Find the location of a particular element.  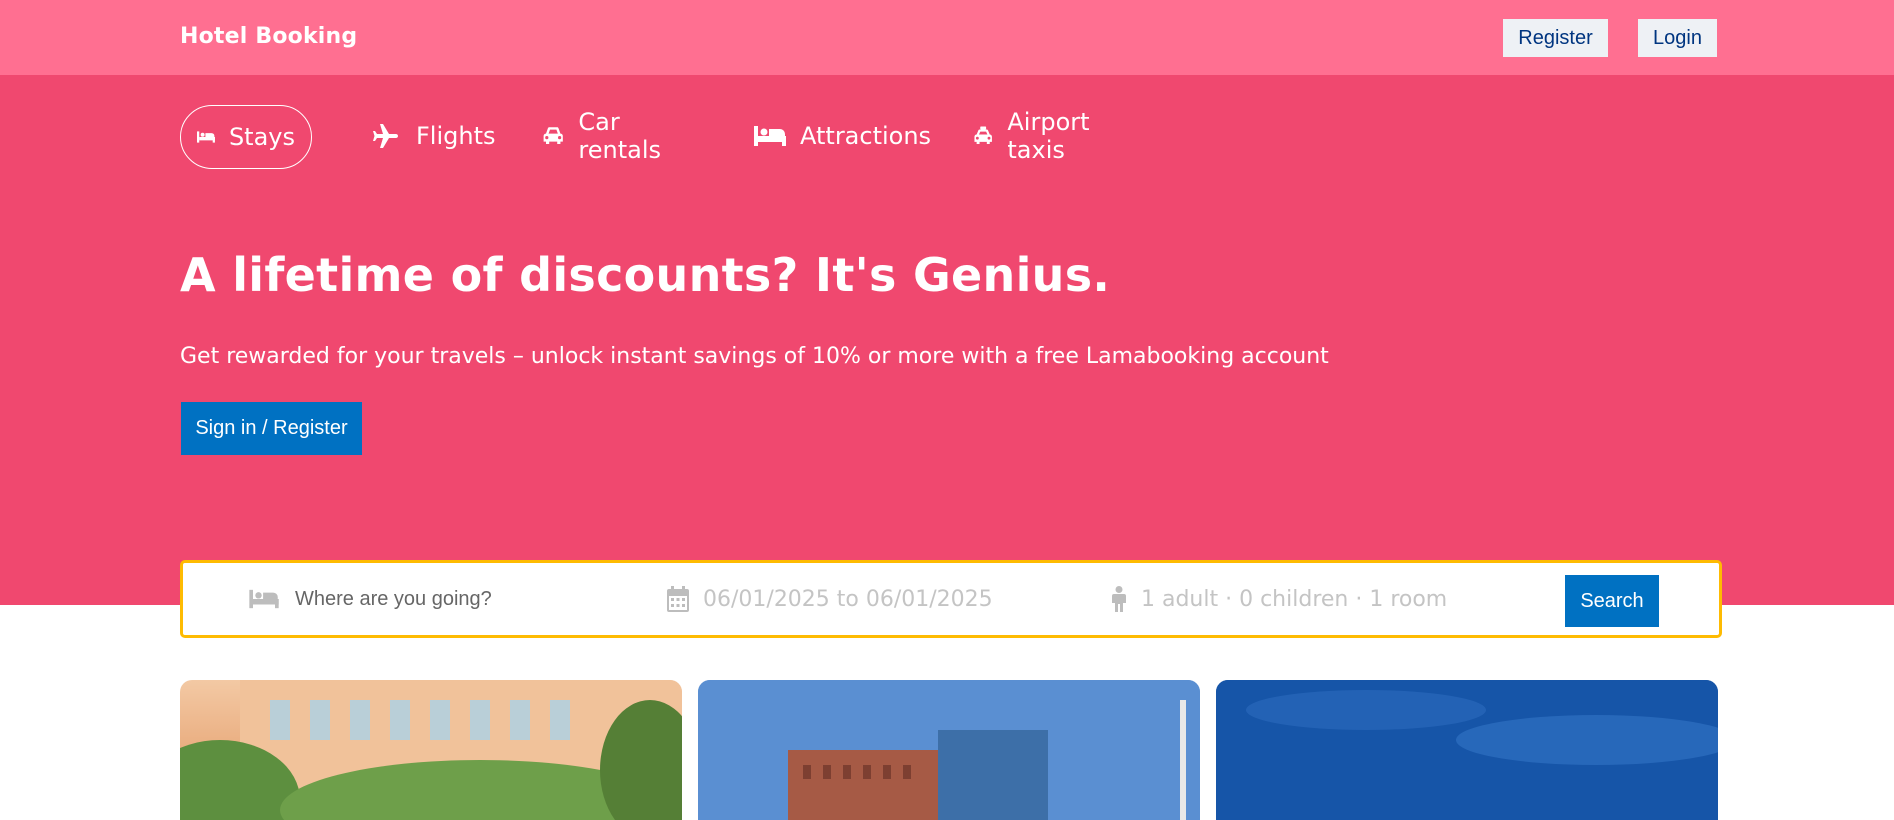

tab-label: Car rentals is located at coordinates (620, 136).